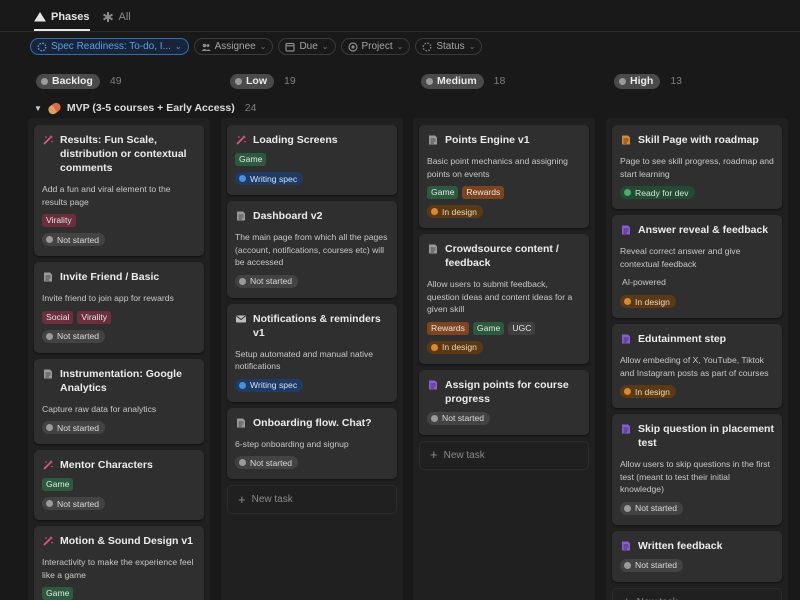  I want to click on status-label: Writing spec, so click(274, 385).